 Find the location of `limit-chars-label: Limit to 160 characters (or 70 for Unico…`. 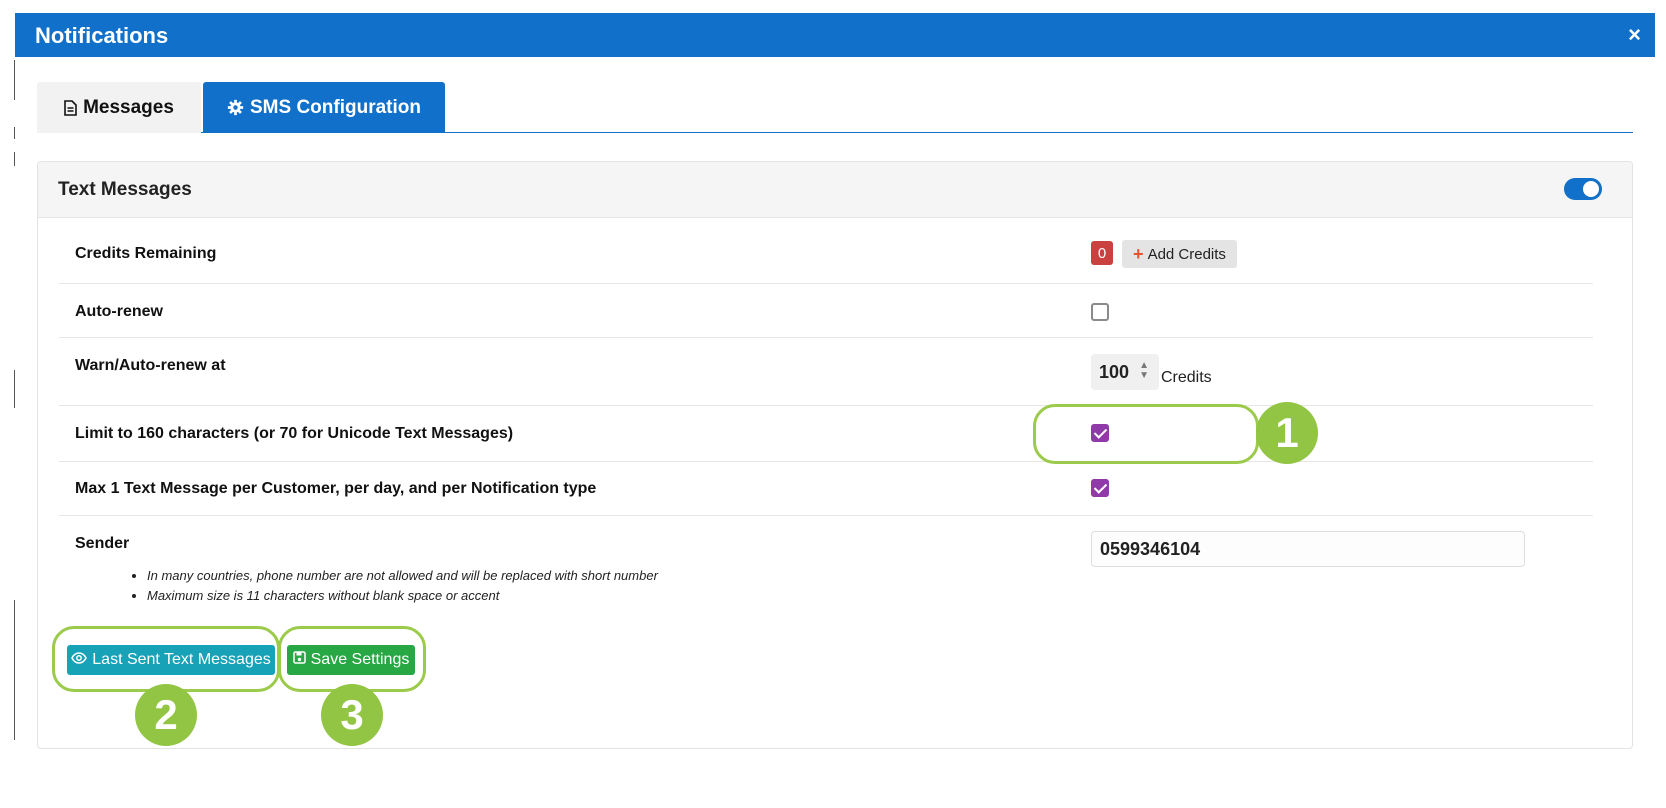

limit-chars-label: Limit to 160 characters (or 70 for Unico… is located at coordinates (294, 433).